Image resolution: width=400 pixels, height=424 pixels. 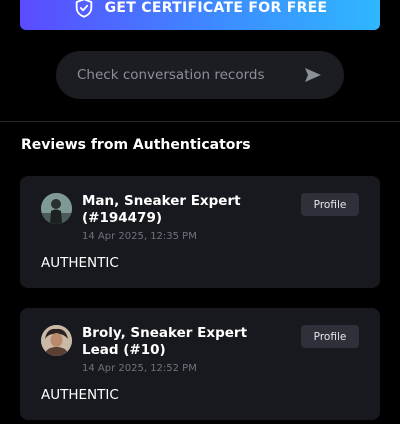 What do you see at coordinates (313, 75) in the screenshot?
I see `send-icon` at bounding box center [313, 75].